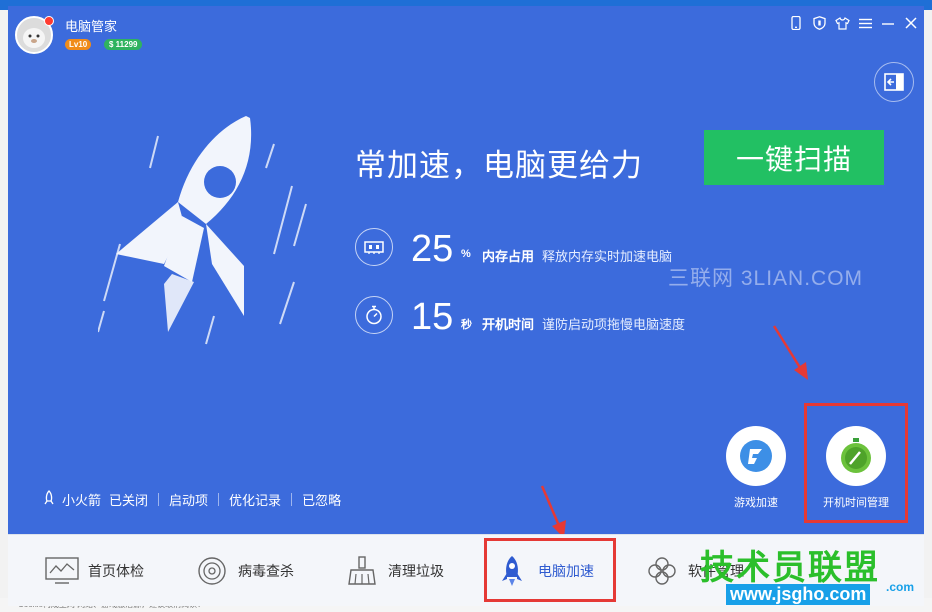  What do you see at coordinates (244, 570) in the screenshot?
I see `nav-virus-scan: 病毒查杀` at bounding box center [244, 570].